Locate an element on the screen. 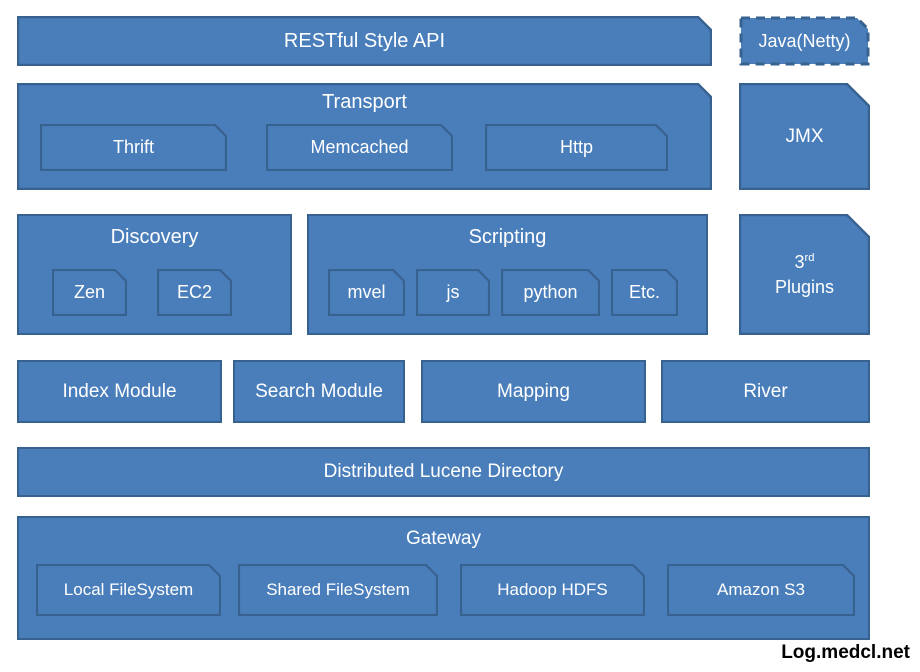 Image resolution: width=920 pixels, height=672 pixels. third-party-plugins-prefix: 3 is located at coordinates (799, 262).